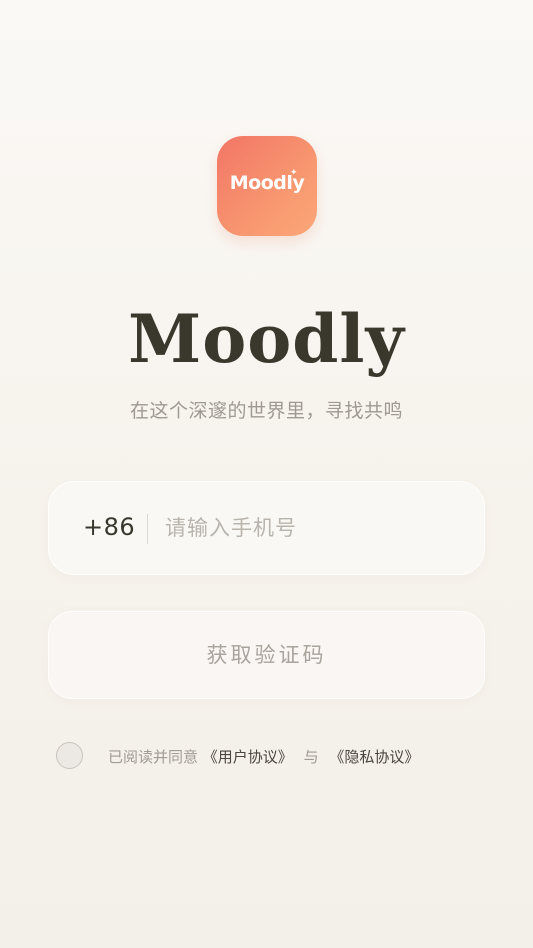 The height and width of the screenshot is (948, 533). I want to click on app-logo-icon: Moodly ✦, so click(267, 186).